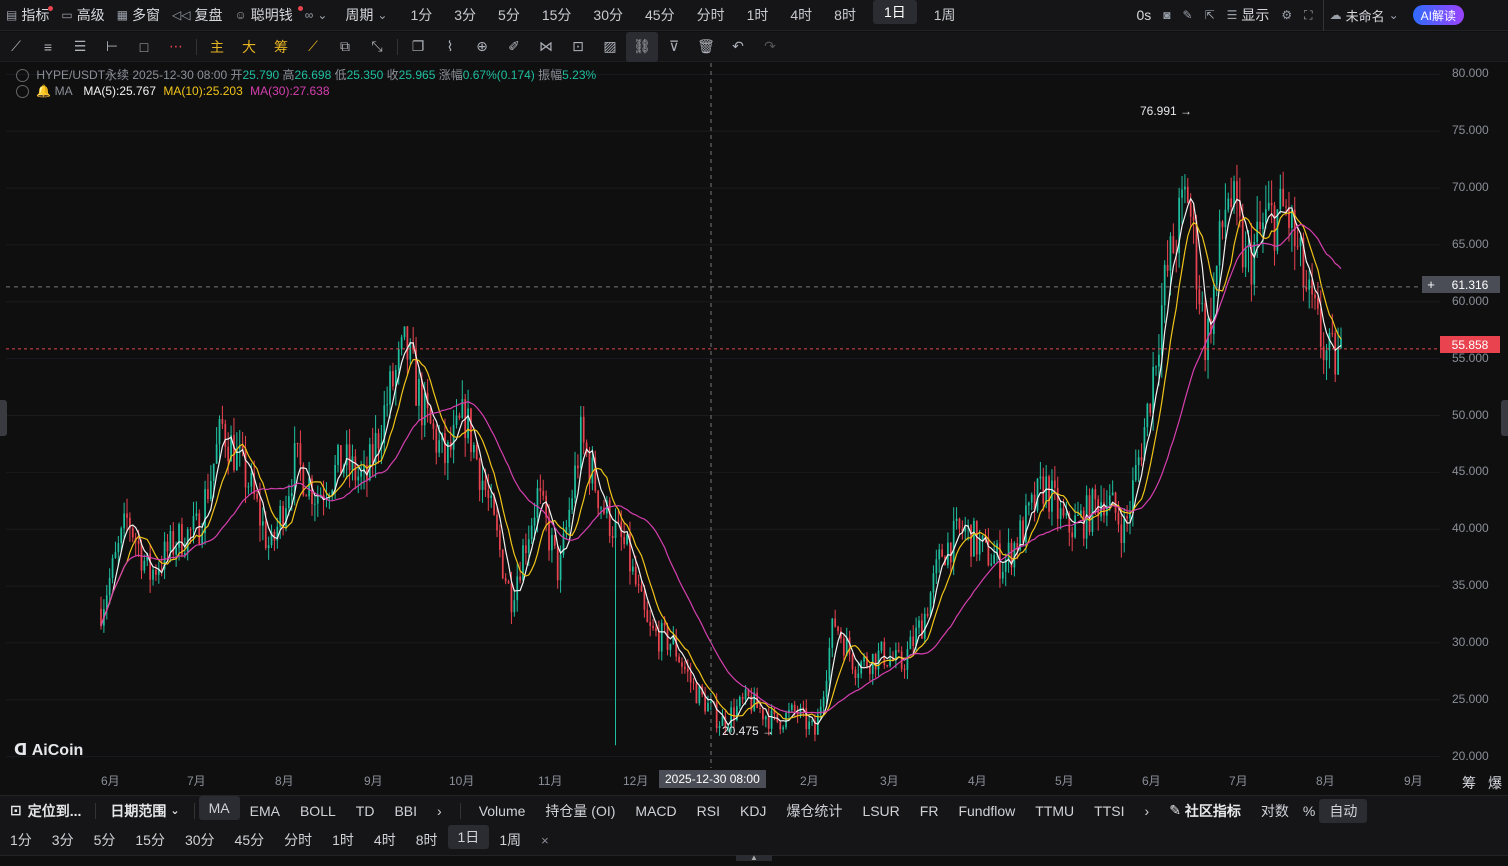 Image resolution: width=1508 pixels, height=866 pixels. Describe the element at coordinates (814, 811) in the screenshot. I see `sub-indicator-5: 爆仓统计` at that location.